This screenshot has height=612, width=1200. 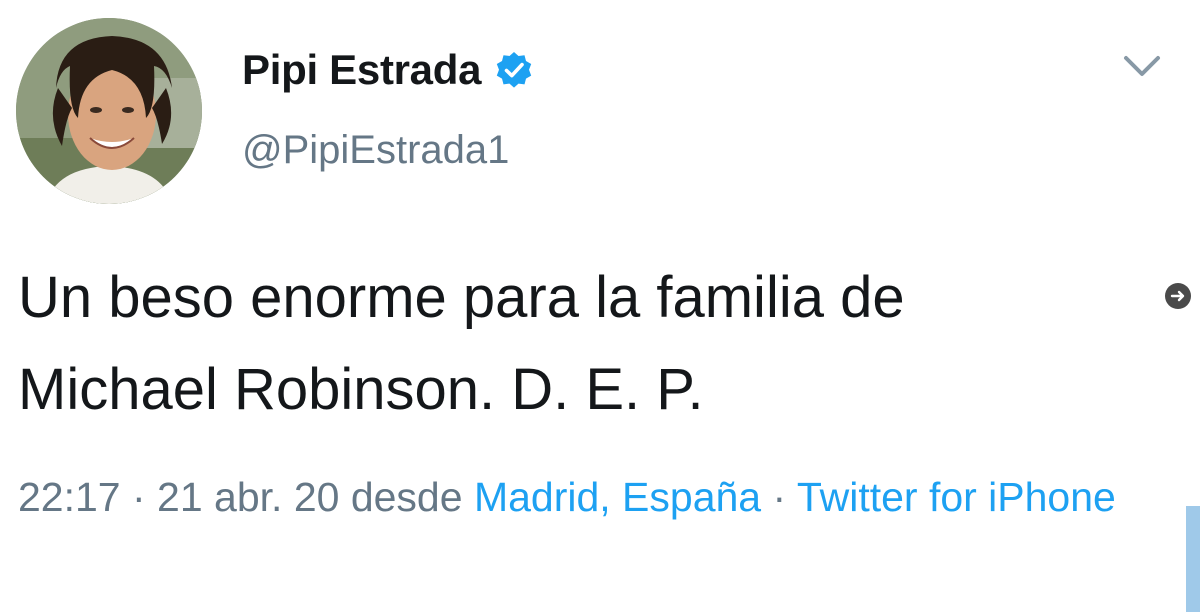 I want to click on user-handle: @PipiEstrada1, so click(x=375, y=150).